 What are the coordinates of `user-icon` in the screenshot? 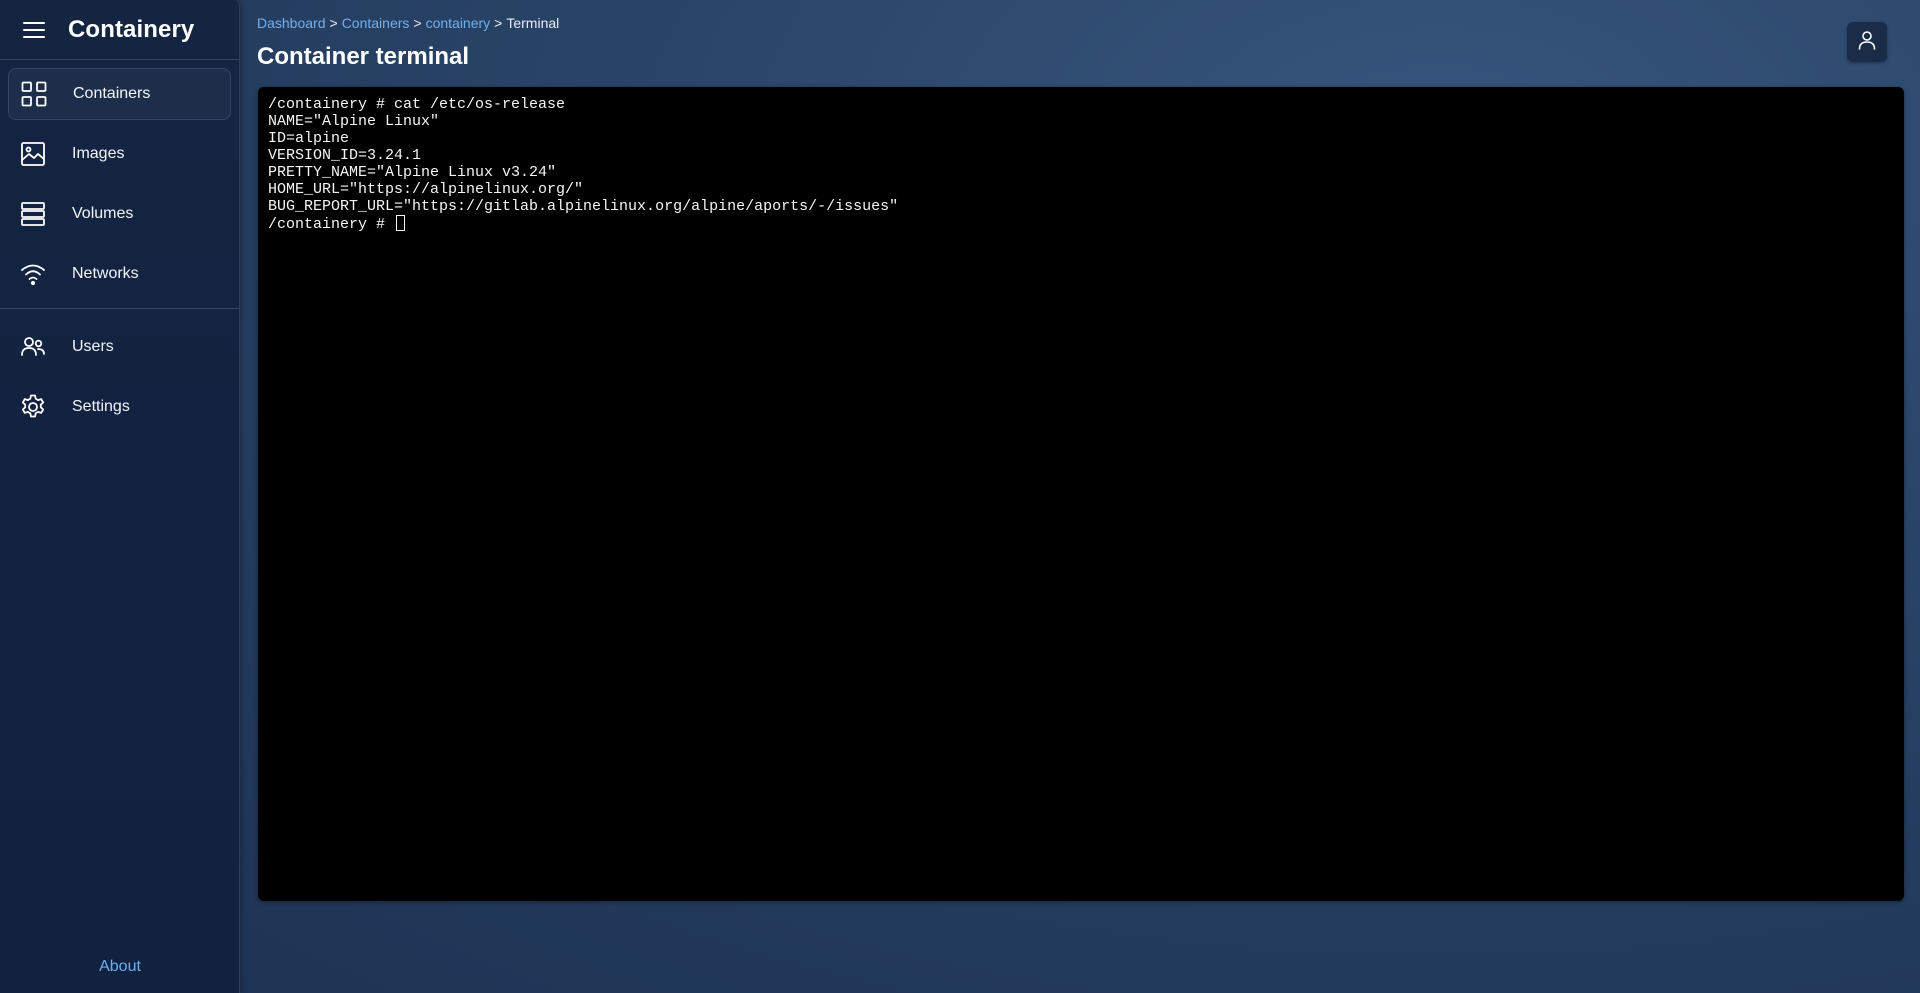 It's located at (1867, 42).